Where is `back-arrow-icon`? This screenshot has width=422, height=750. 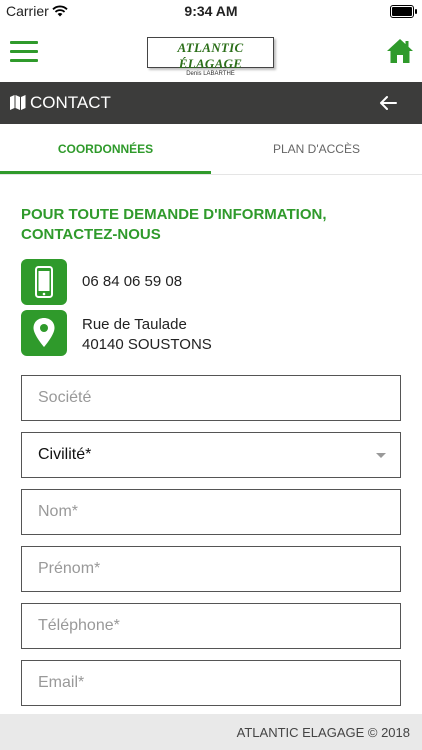
back-arrow-icon is located at coordinates (388, 105).